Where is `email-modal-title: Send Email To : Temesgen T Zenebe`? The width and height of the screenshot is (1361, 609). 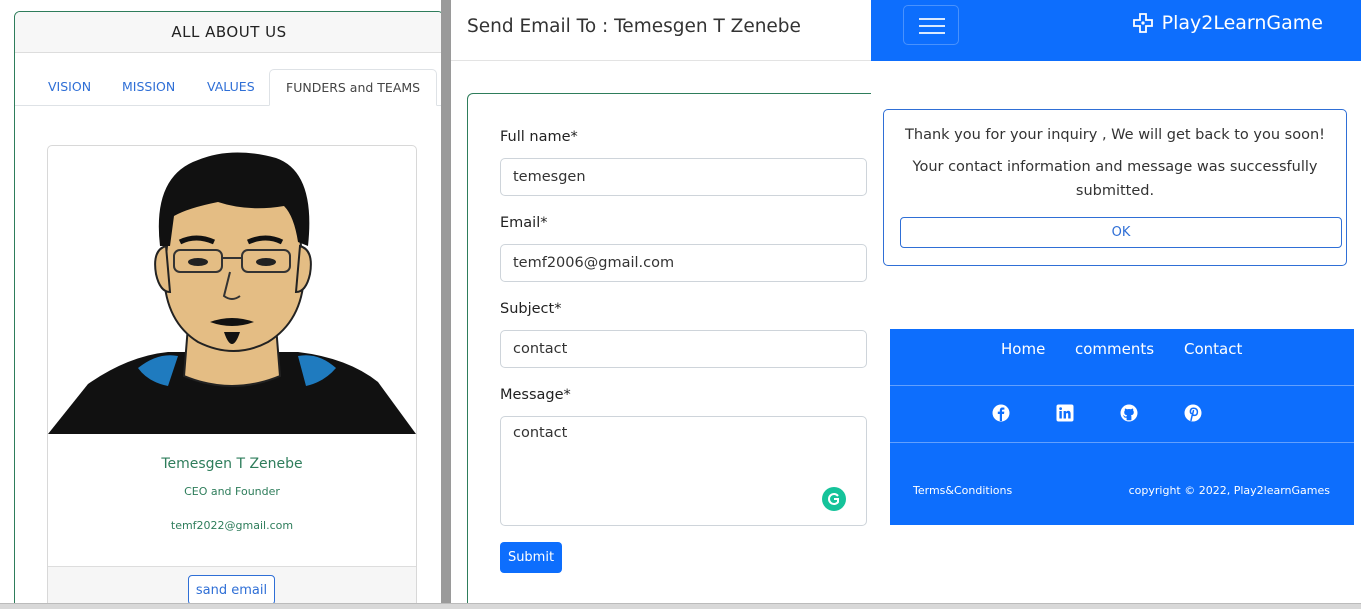 email-modal-title: Send Email To : Temesgen T Zenebe is located at coordinates (634, 26).